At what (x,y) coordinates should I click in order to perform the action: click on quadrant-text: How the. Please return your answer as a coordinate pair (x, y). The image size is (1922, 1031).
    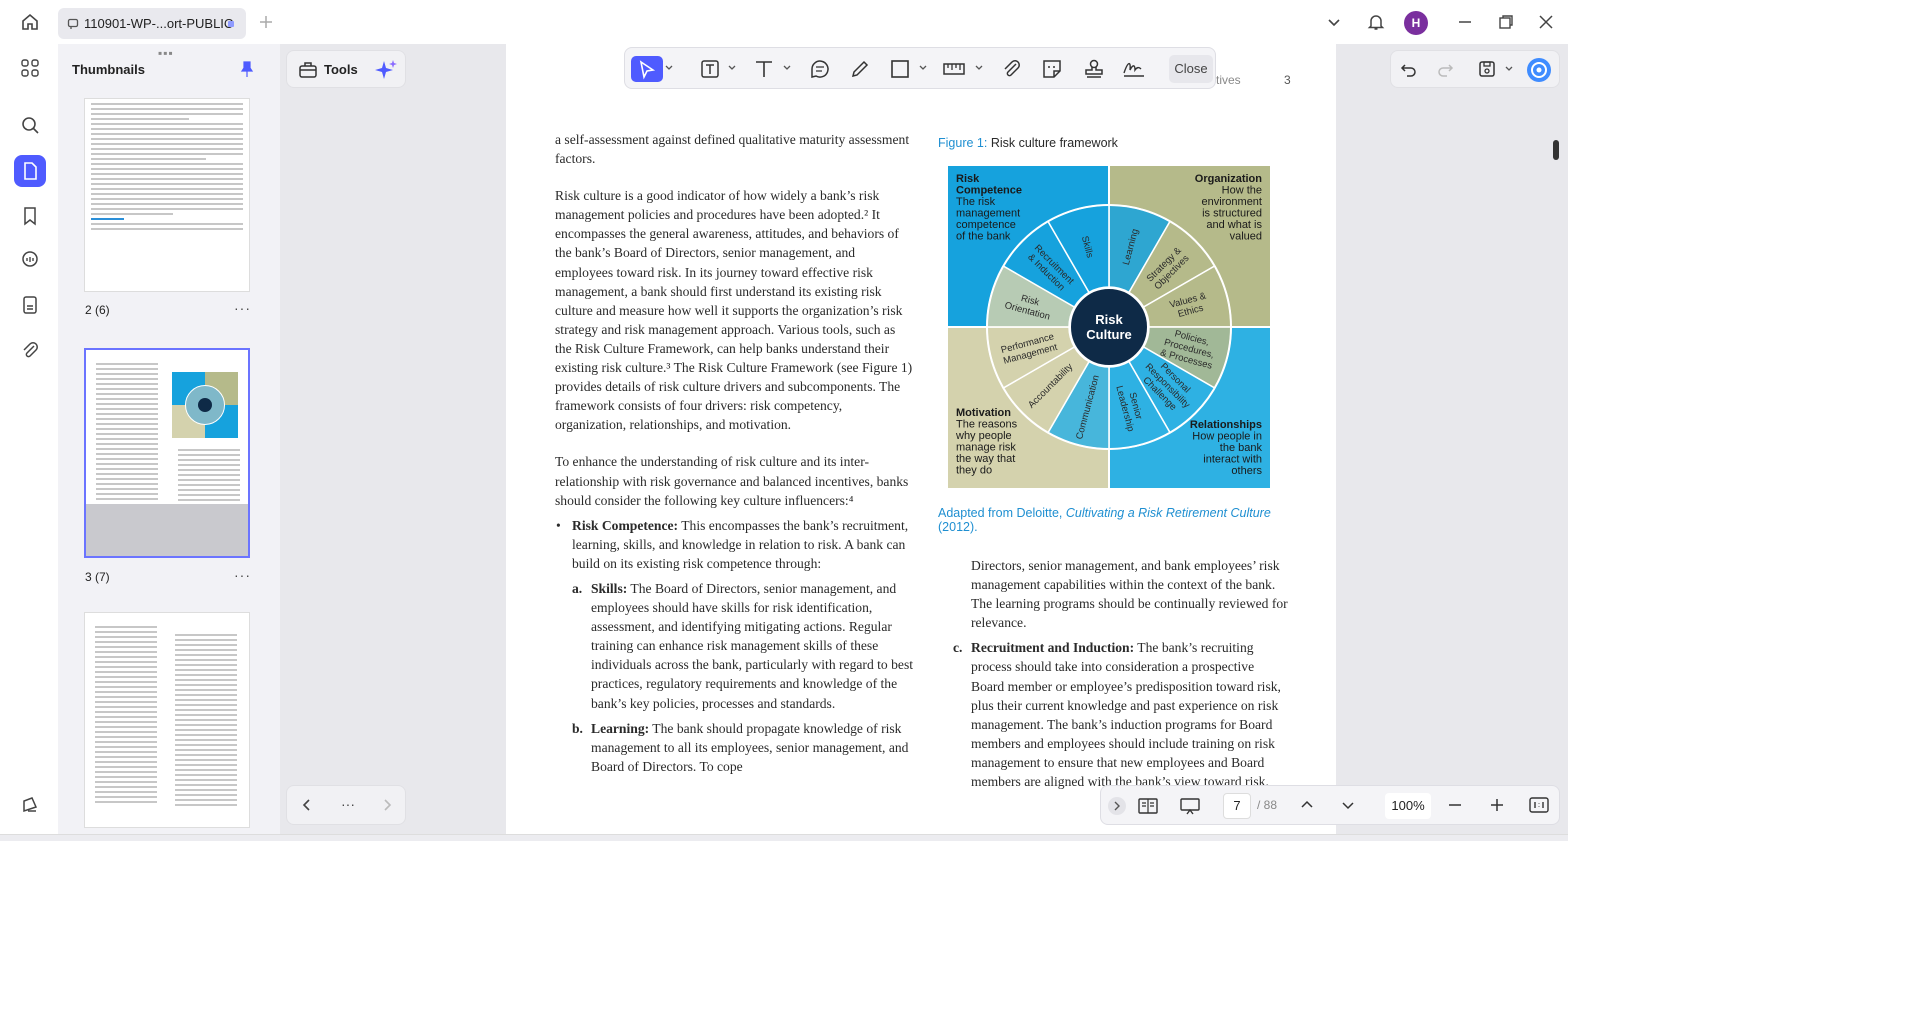
    Looking at the image, I should click on (1242, 191).